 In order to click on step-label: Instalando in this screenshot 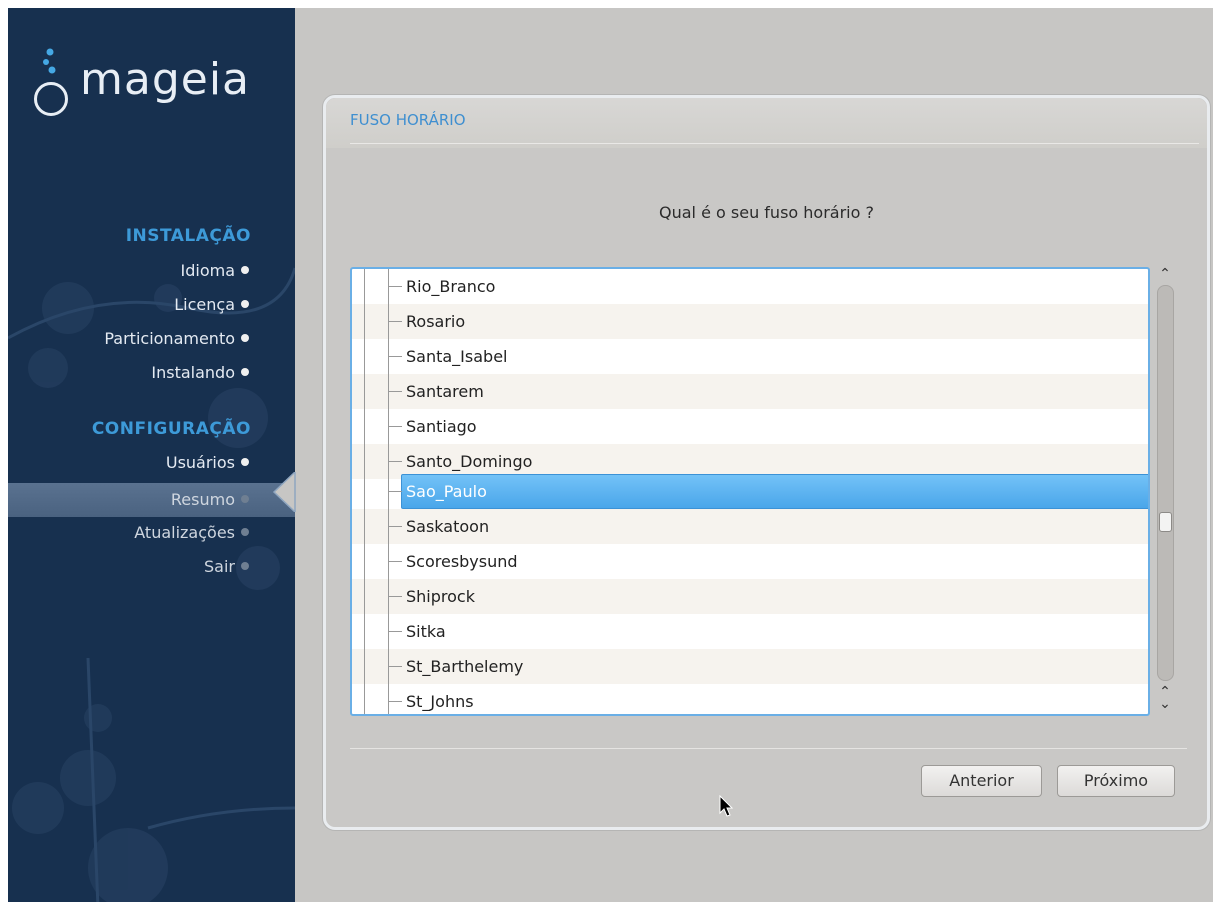, I will do `click(193, 372)`.